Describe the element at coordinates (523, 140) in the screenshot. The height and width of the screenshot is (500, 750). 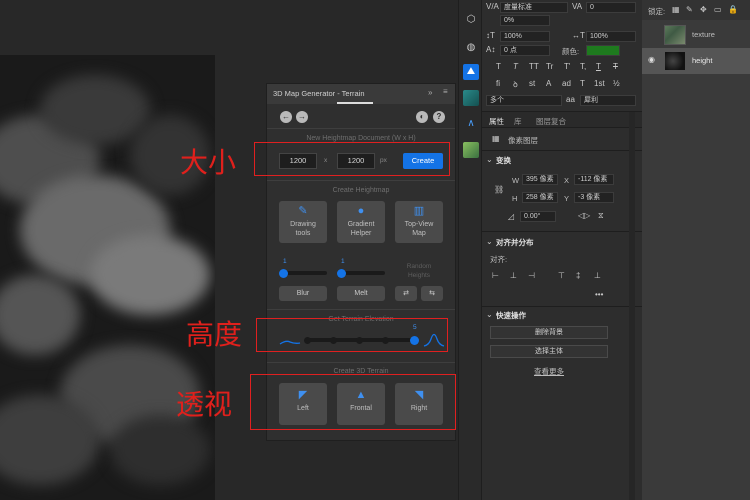
I see `layer-kind-label: 像素图层` at that location.